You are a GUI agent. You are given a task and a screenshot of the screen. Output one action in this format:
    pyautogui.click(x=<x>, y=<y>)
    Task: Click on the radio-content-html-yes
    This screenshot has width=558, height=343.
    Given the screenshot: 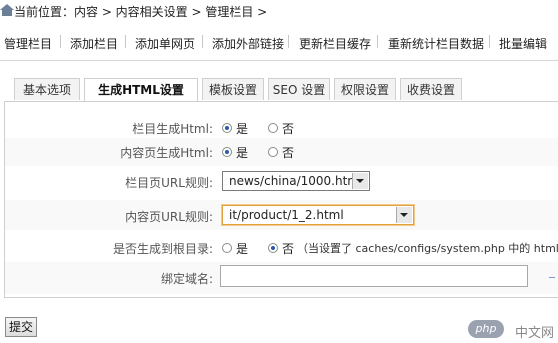 What is the action you would take?
    pyautogui.click(x=227, y=152)
    